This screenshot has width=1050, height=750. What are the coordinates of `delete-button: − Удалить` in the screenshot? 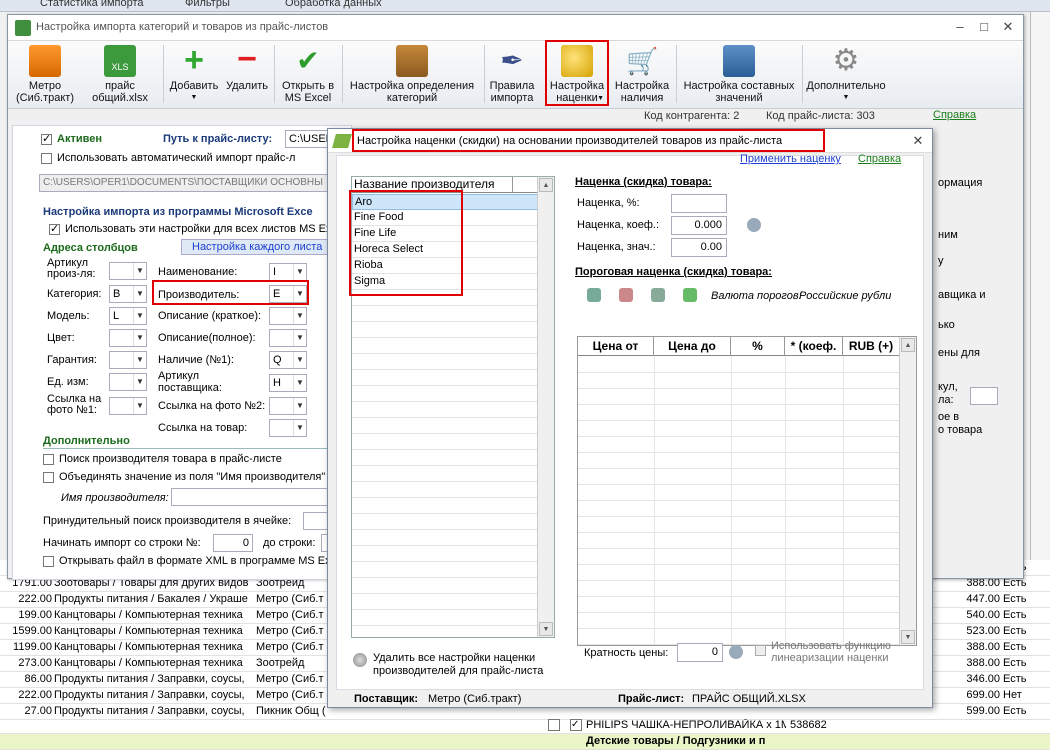 It's located at (247, 73).